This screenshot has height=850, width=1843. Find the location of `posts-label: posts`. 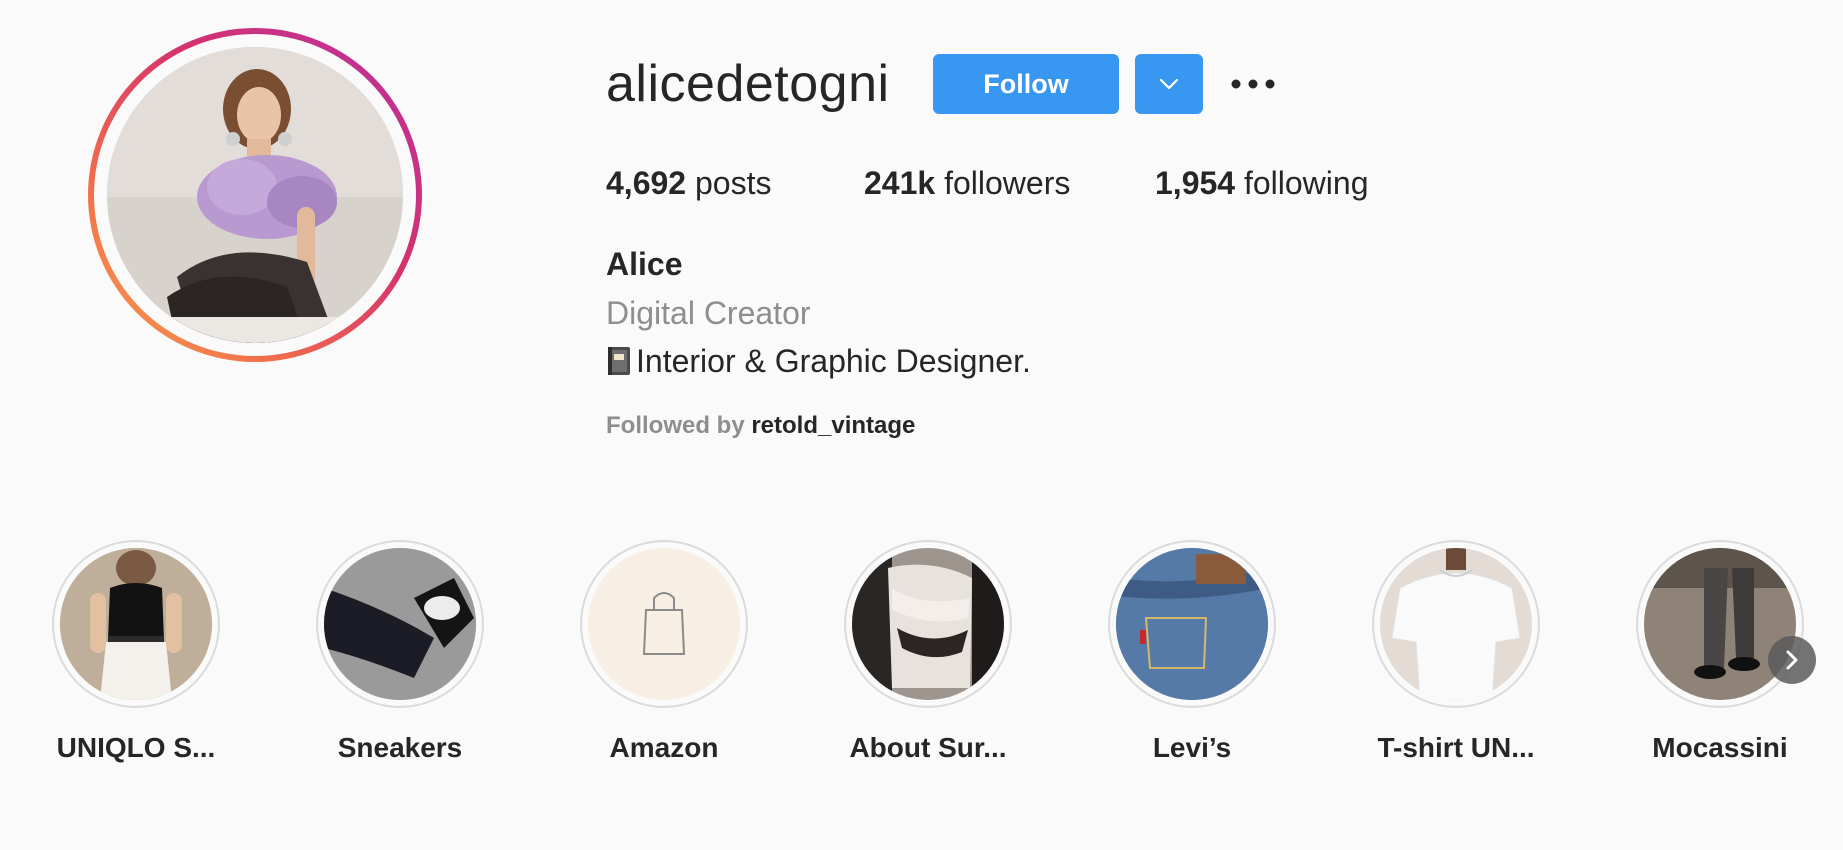

posts-label: posts is located at coordinates (733, 183).